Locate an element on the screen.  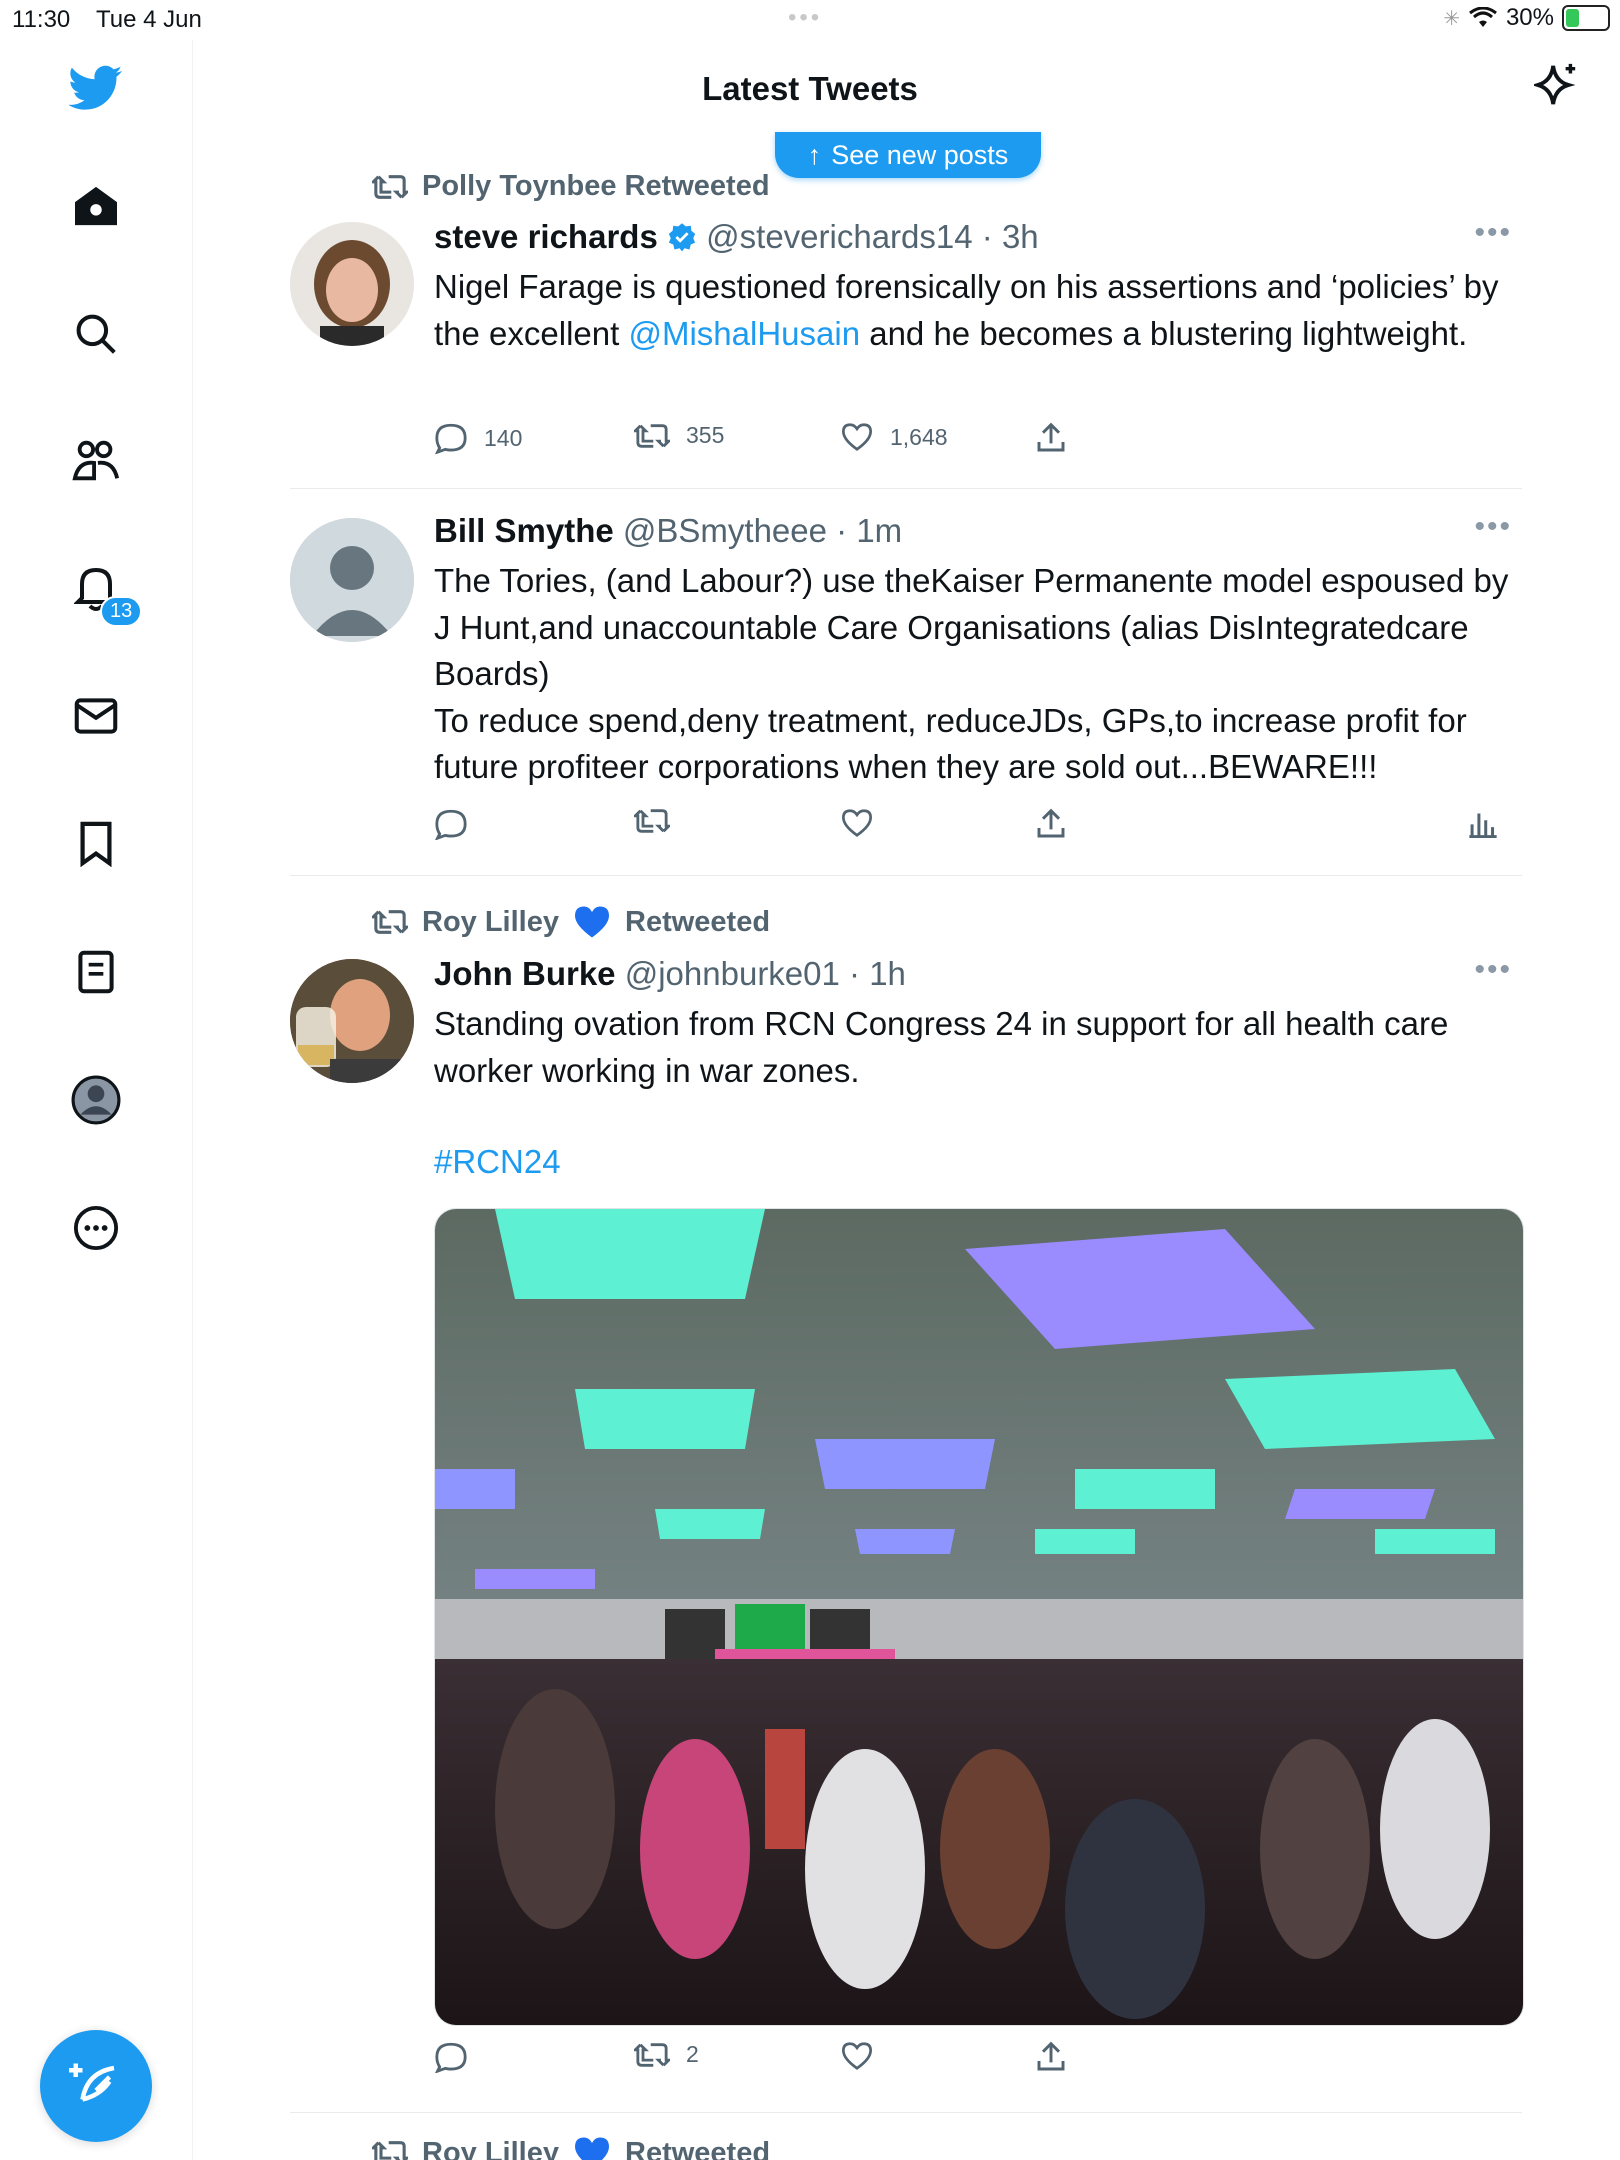
communities-icon is located at coordinates (96, 461).